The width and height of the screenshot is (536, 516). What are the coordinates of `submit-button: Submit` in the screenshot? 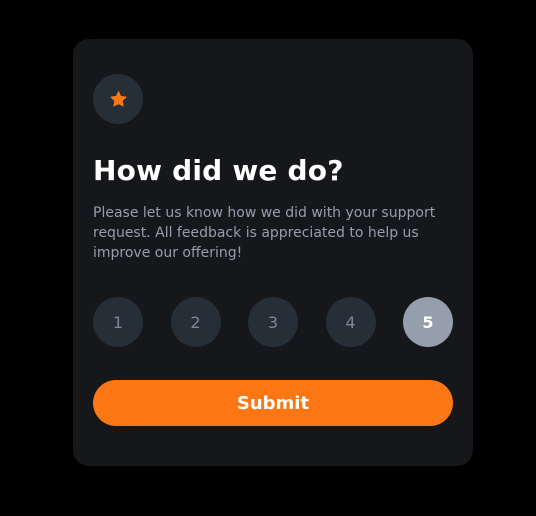 It's located at (273, 403).